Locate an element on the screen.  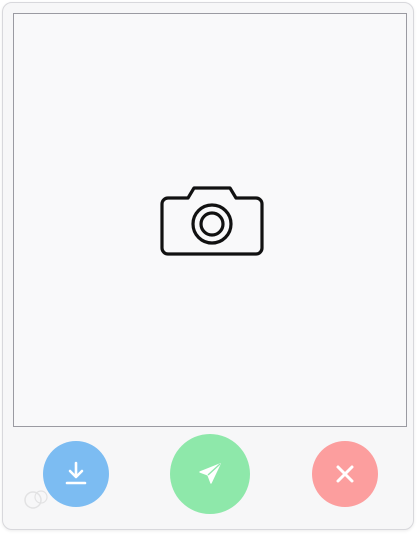
cancel-button is located at coordinates (345, 474).